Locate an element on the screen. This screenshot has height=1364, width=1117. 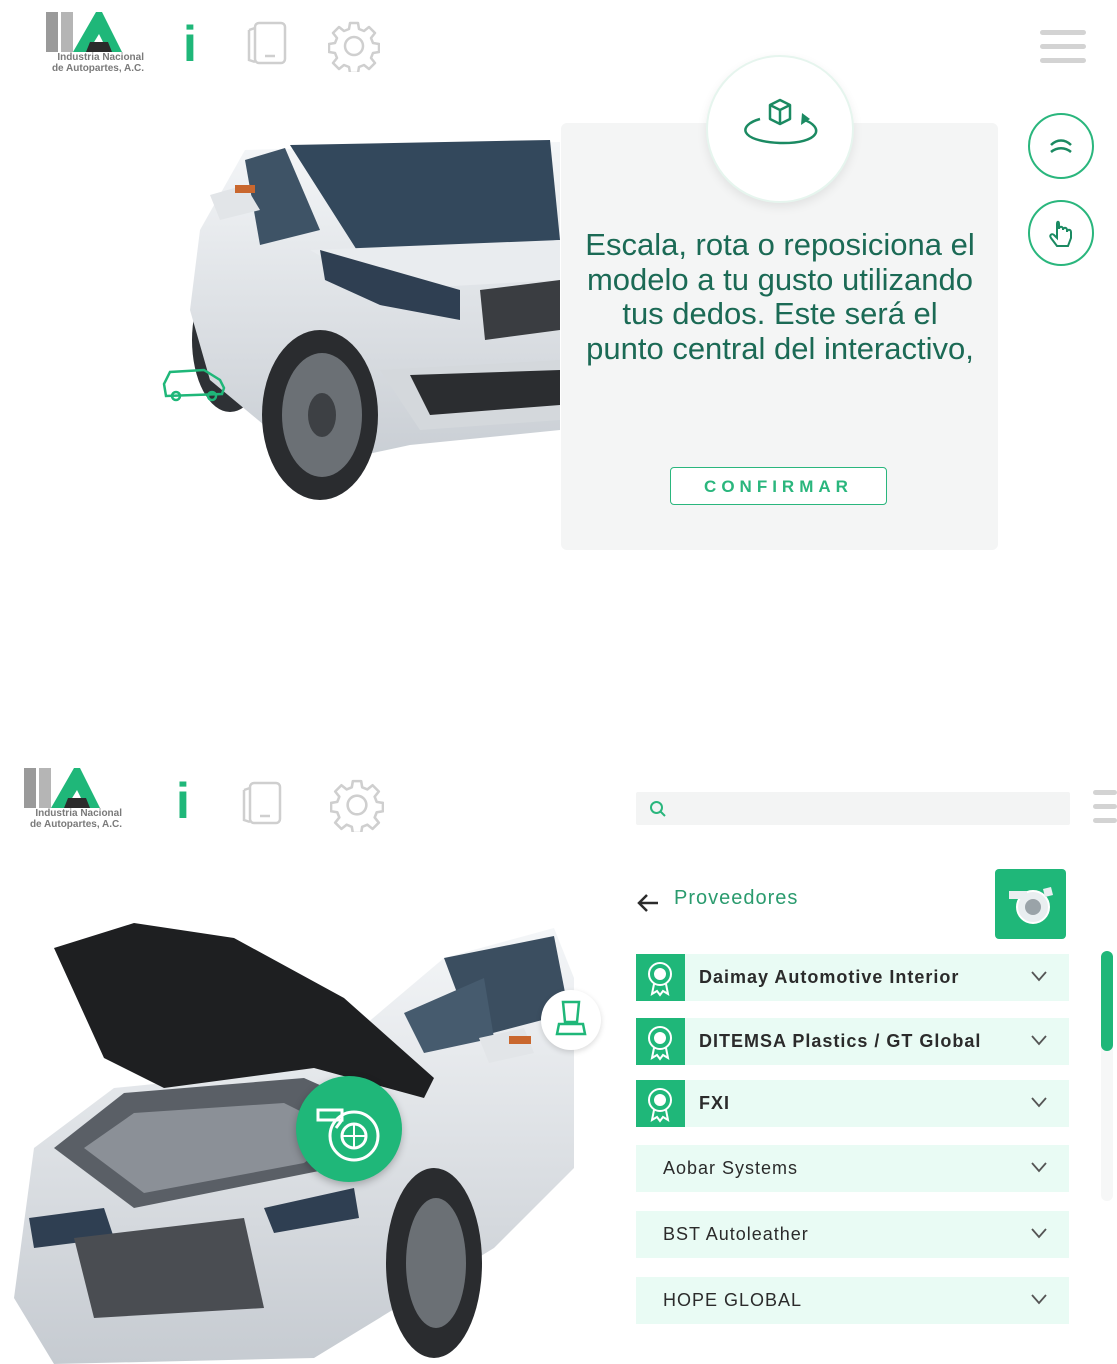
search-icon is located at coordinates (658, 809).